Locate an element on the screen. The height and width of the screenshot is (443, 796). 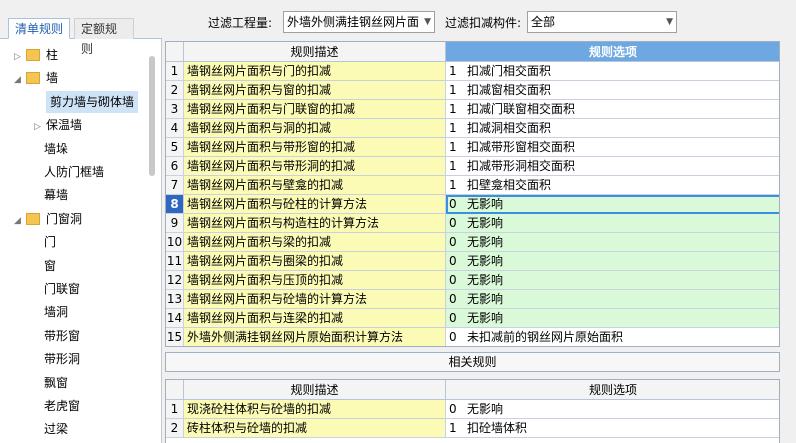
row-number: 7 is located at coordinates (175, 185).